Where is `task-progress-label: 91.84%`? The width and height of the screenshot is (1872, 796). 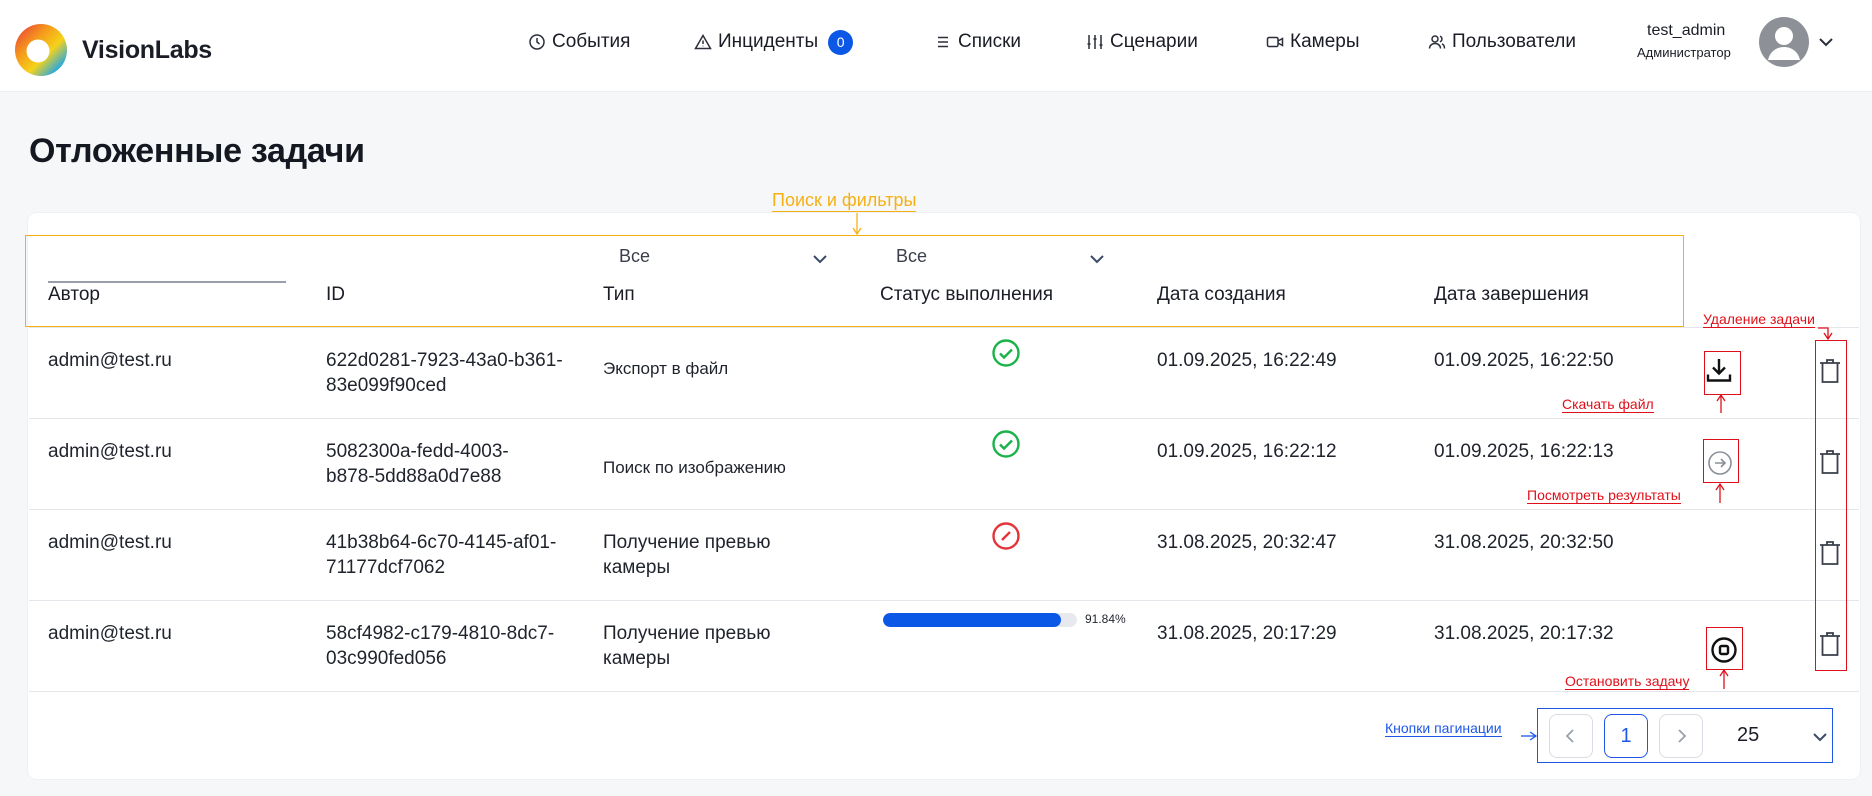
task-progress-label: 91.84% is located at coordinates (1105, 619).